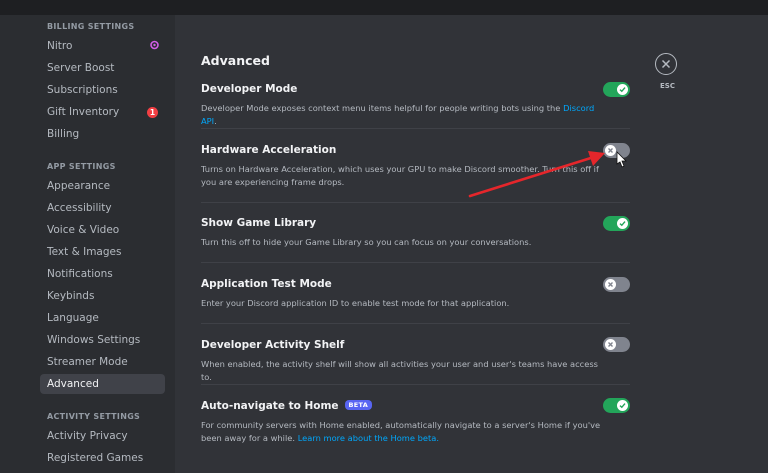 This screenshot has width=768, height=473. Describe the element at coordinates (80, 274) in the screenshot. I see `sidebar-item-label: Notifications` at that location.